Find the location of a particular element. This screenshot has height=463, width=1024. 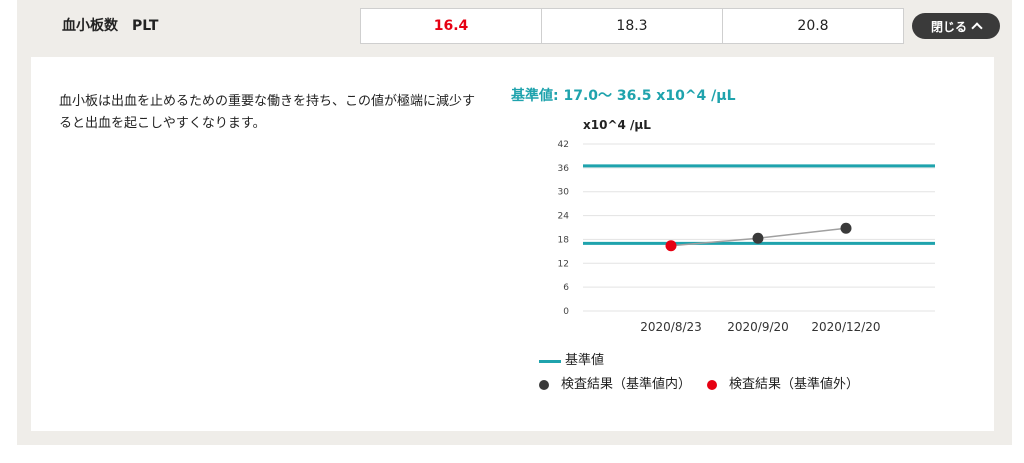

chart-legend: 基準値 検査結果（基準値内） 検査結果（基準値外） is located at coordinates (707, 373).